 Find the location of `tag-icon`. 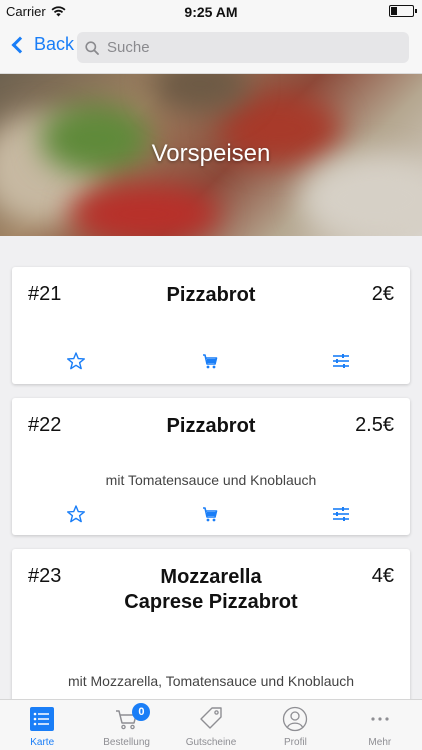

tag-icon is located at coordinates (211, 718).